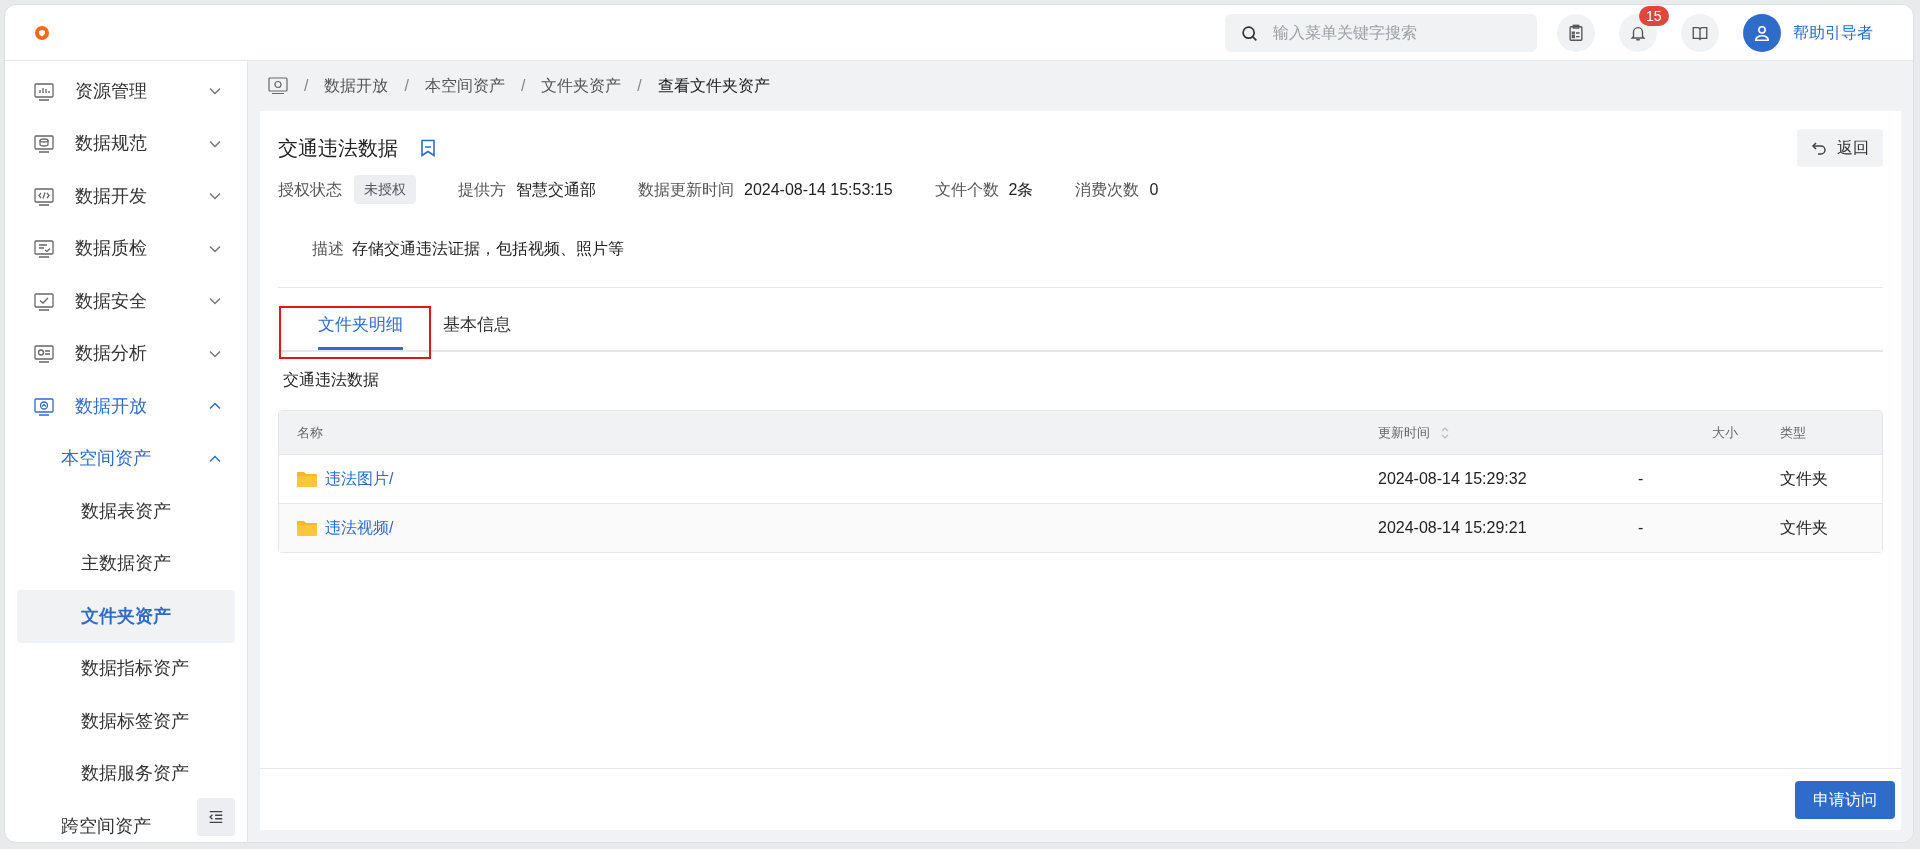 Image resolution: width=1920 pixels, height=849 pixels. Describe the element at coordinates (488, 249) in the screenshot. I see `description-text: 存储交通违法证据，包括视频、照片等` at that location.